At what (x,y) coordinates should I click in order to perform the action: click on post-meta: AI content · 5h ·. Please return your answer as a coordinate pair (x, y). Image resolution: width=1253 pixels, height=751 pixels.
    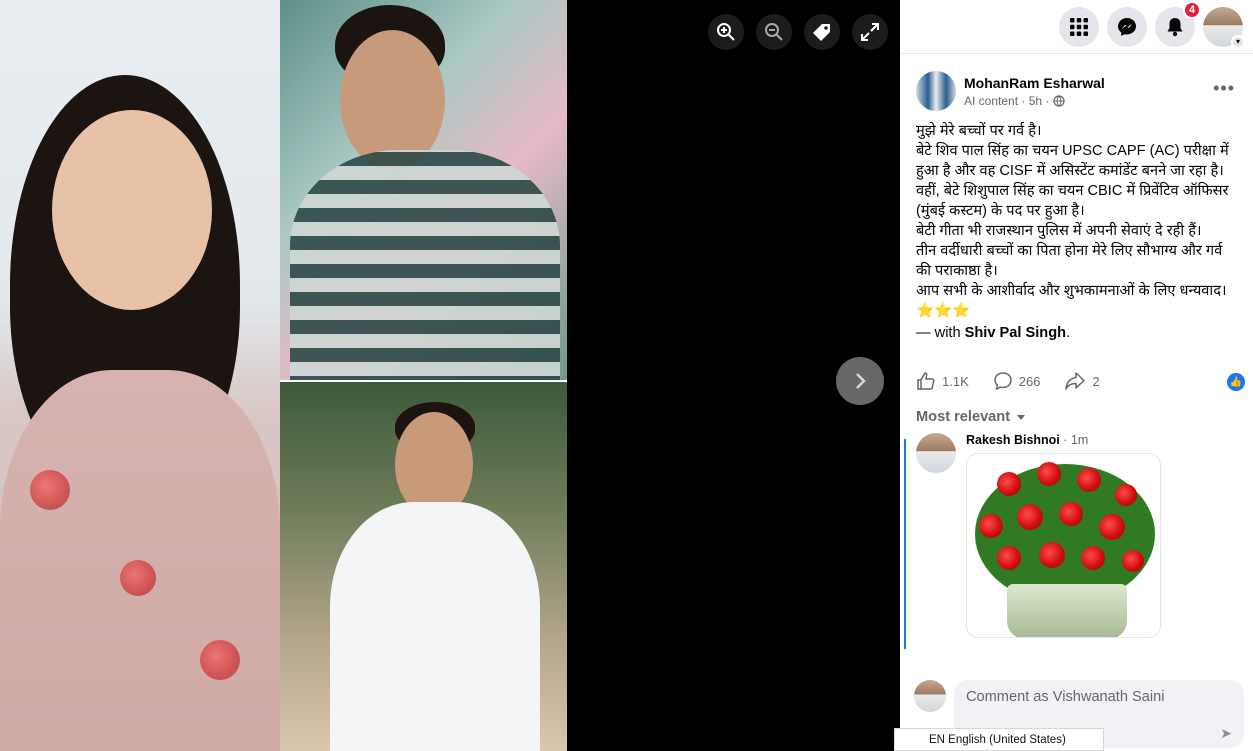
    Looking at the image, I should click on (1034, 101).